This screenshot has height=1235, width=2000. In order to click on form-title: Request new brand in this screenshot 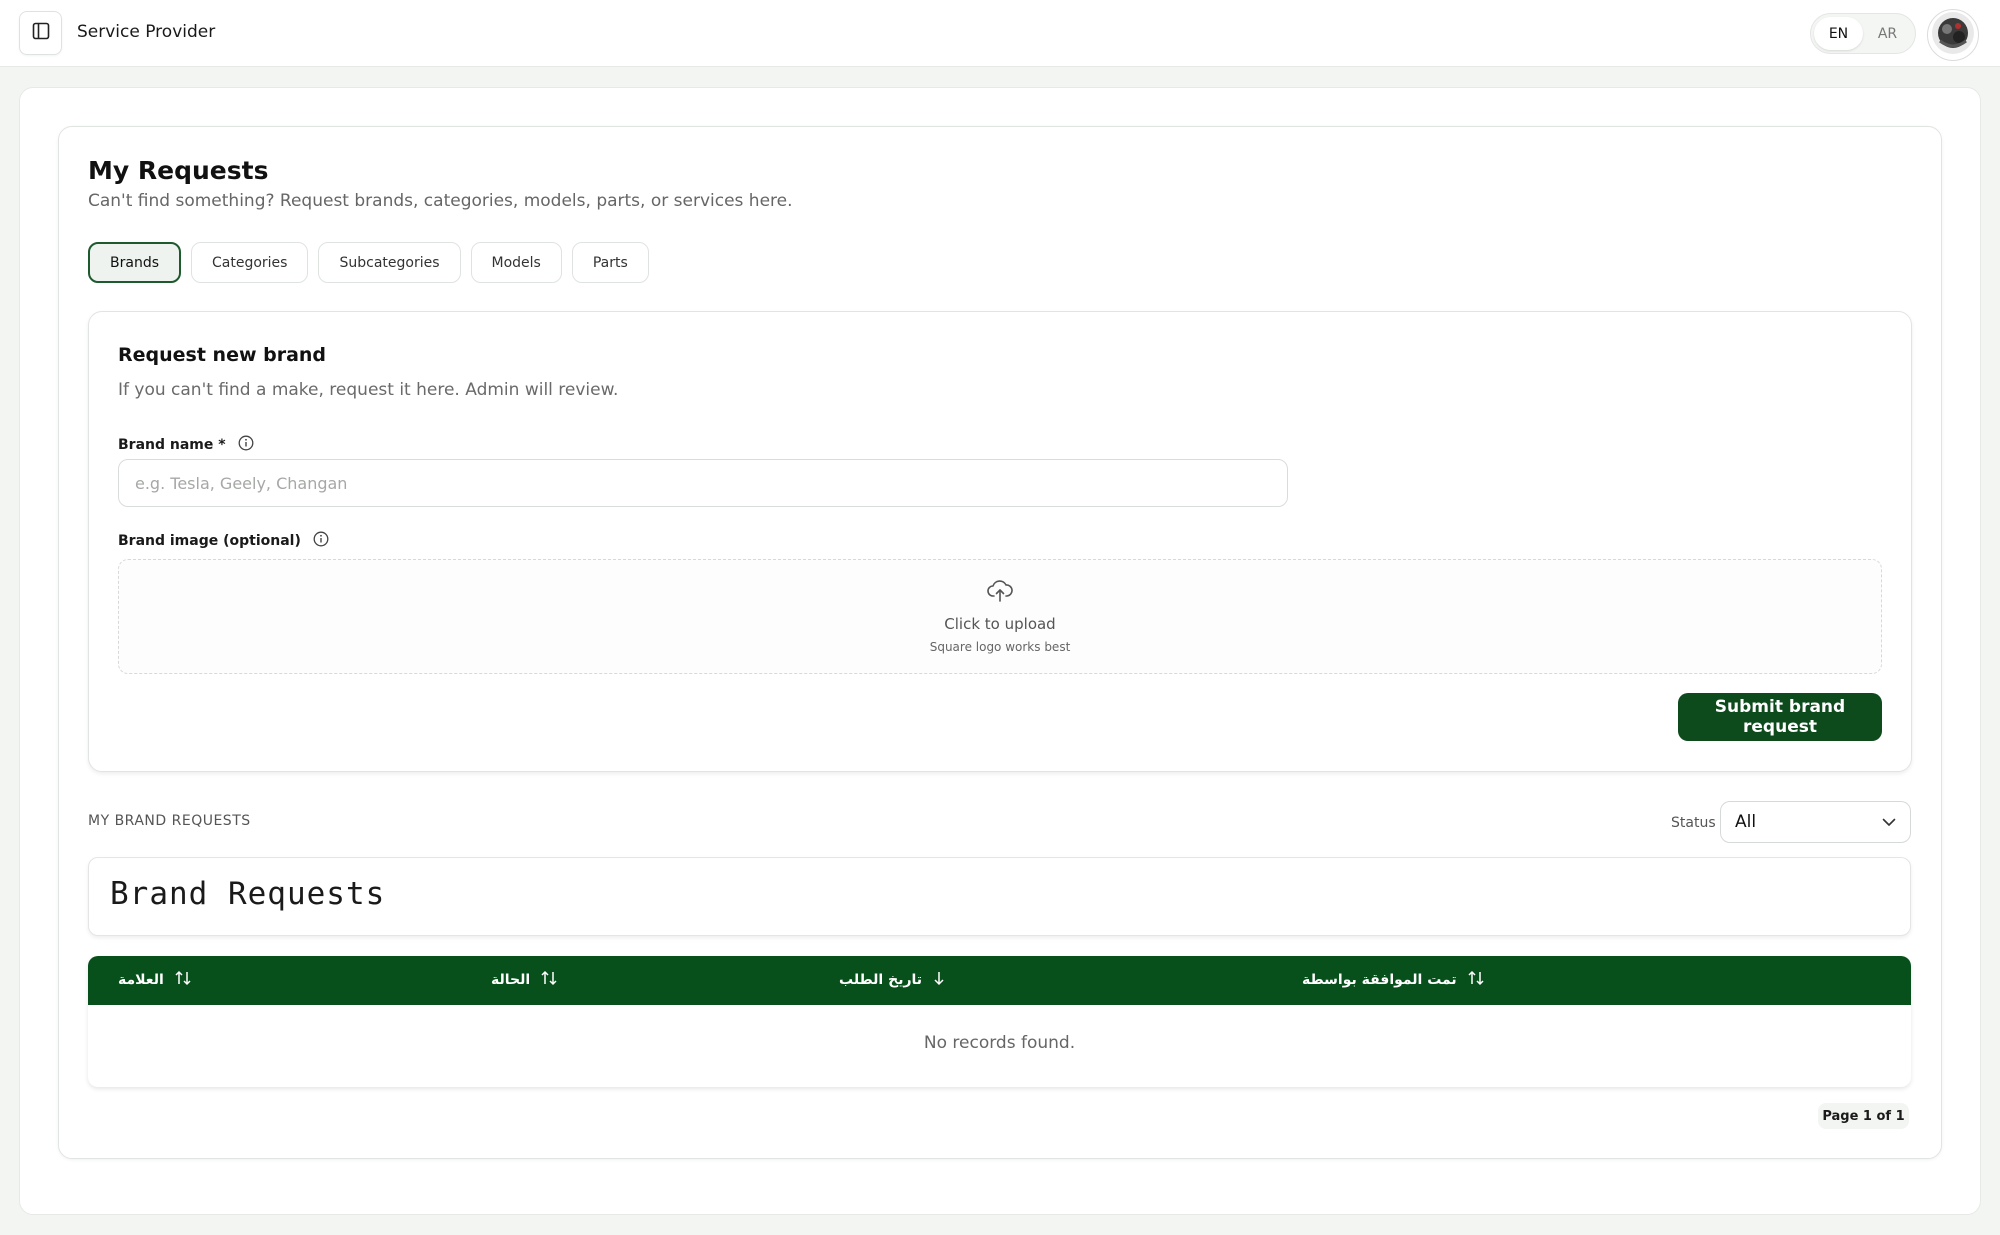, I will do `click(222, 355)`.